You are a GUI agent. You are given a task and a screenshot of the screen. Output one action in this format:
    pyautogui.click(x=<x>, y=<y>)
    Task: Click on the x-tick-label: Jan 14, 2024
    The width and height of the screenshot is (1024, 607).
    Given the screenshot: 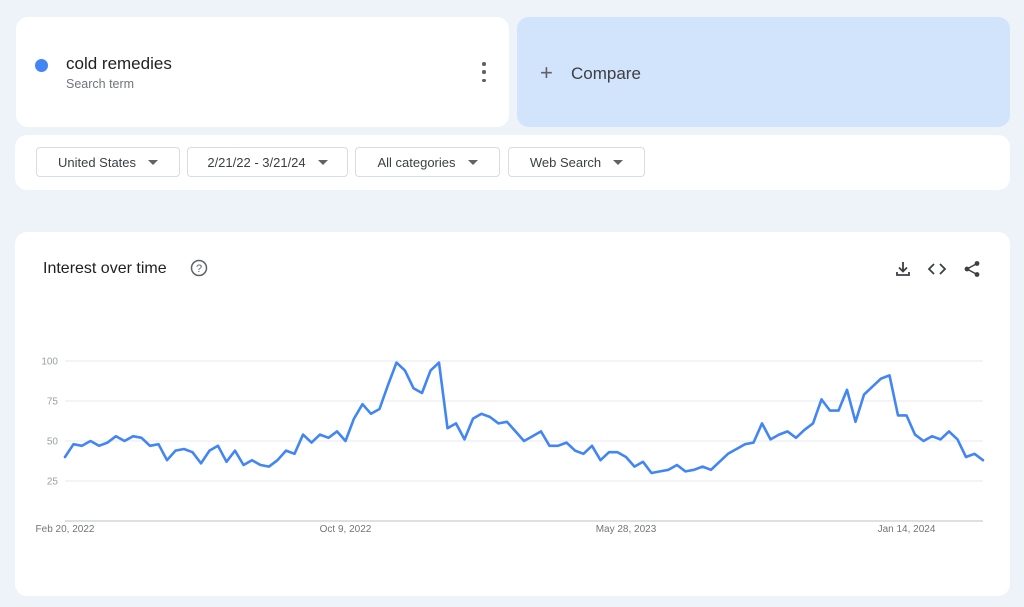 What is the action you would take?
    pyautogui.click(x=907, y=529)
    